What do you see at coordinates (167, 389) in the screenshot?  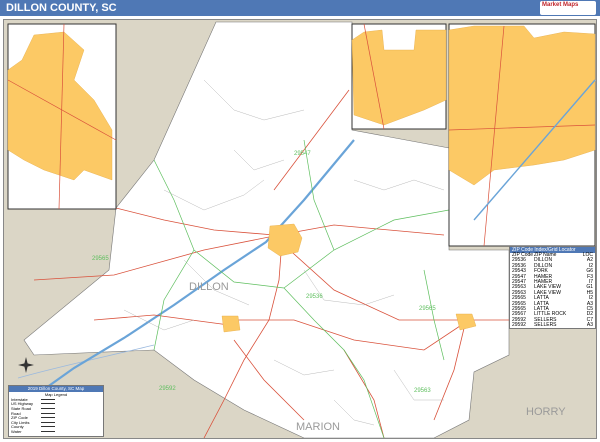 I see `zip-label: 29592` at bounding box center [167, 389].